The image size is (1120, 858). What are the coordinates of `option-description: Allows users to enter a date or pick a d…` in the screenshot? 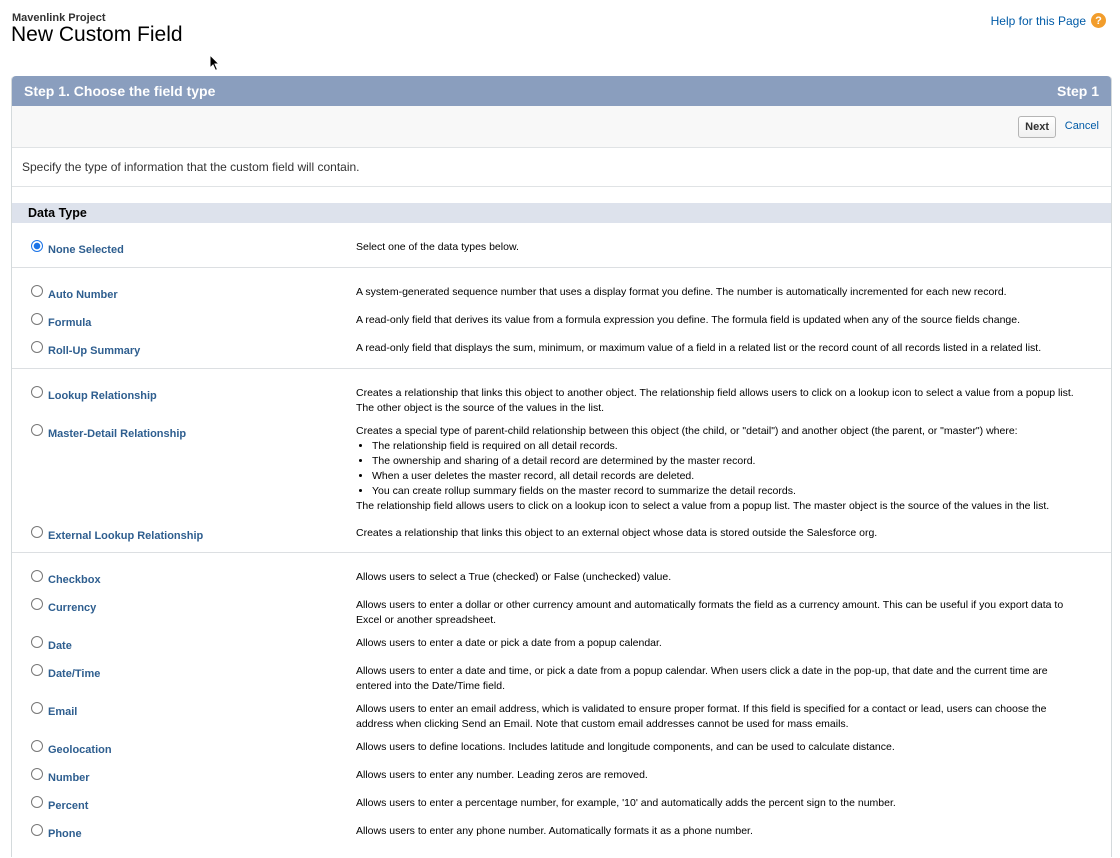 It's located at (509, 643).